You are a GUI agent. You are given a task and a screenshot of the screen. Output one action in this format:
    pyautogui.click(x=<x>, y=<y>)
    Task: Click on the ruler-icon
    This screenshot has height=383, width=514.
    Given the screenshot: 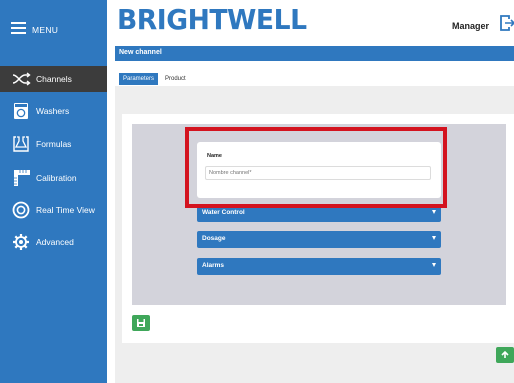 What is the action you would take?
    pyautogui.click(x=22, y=178)
    